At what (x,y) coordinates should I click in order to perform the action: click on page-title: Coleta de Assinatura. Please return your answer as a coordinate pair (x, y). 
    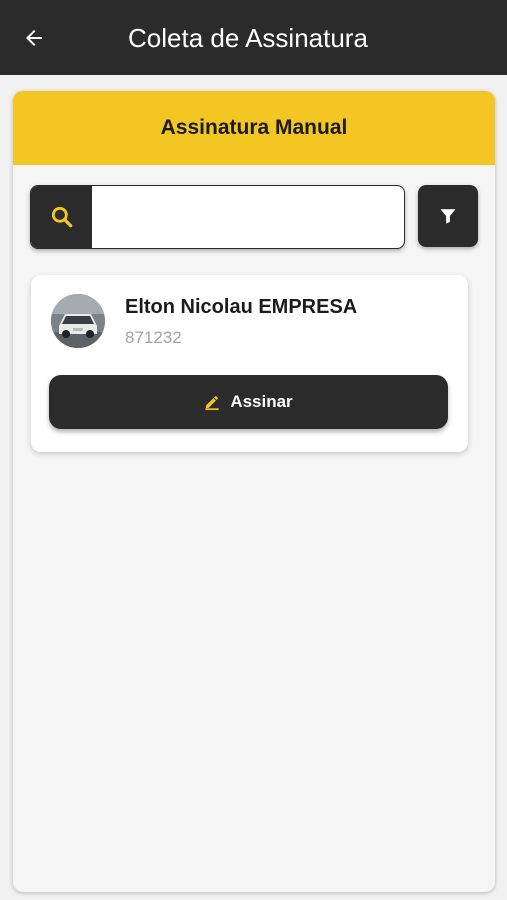
    Looking at the image, I should click on (248, 38).